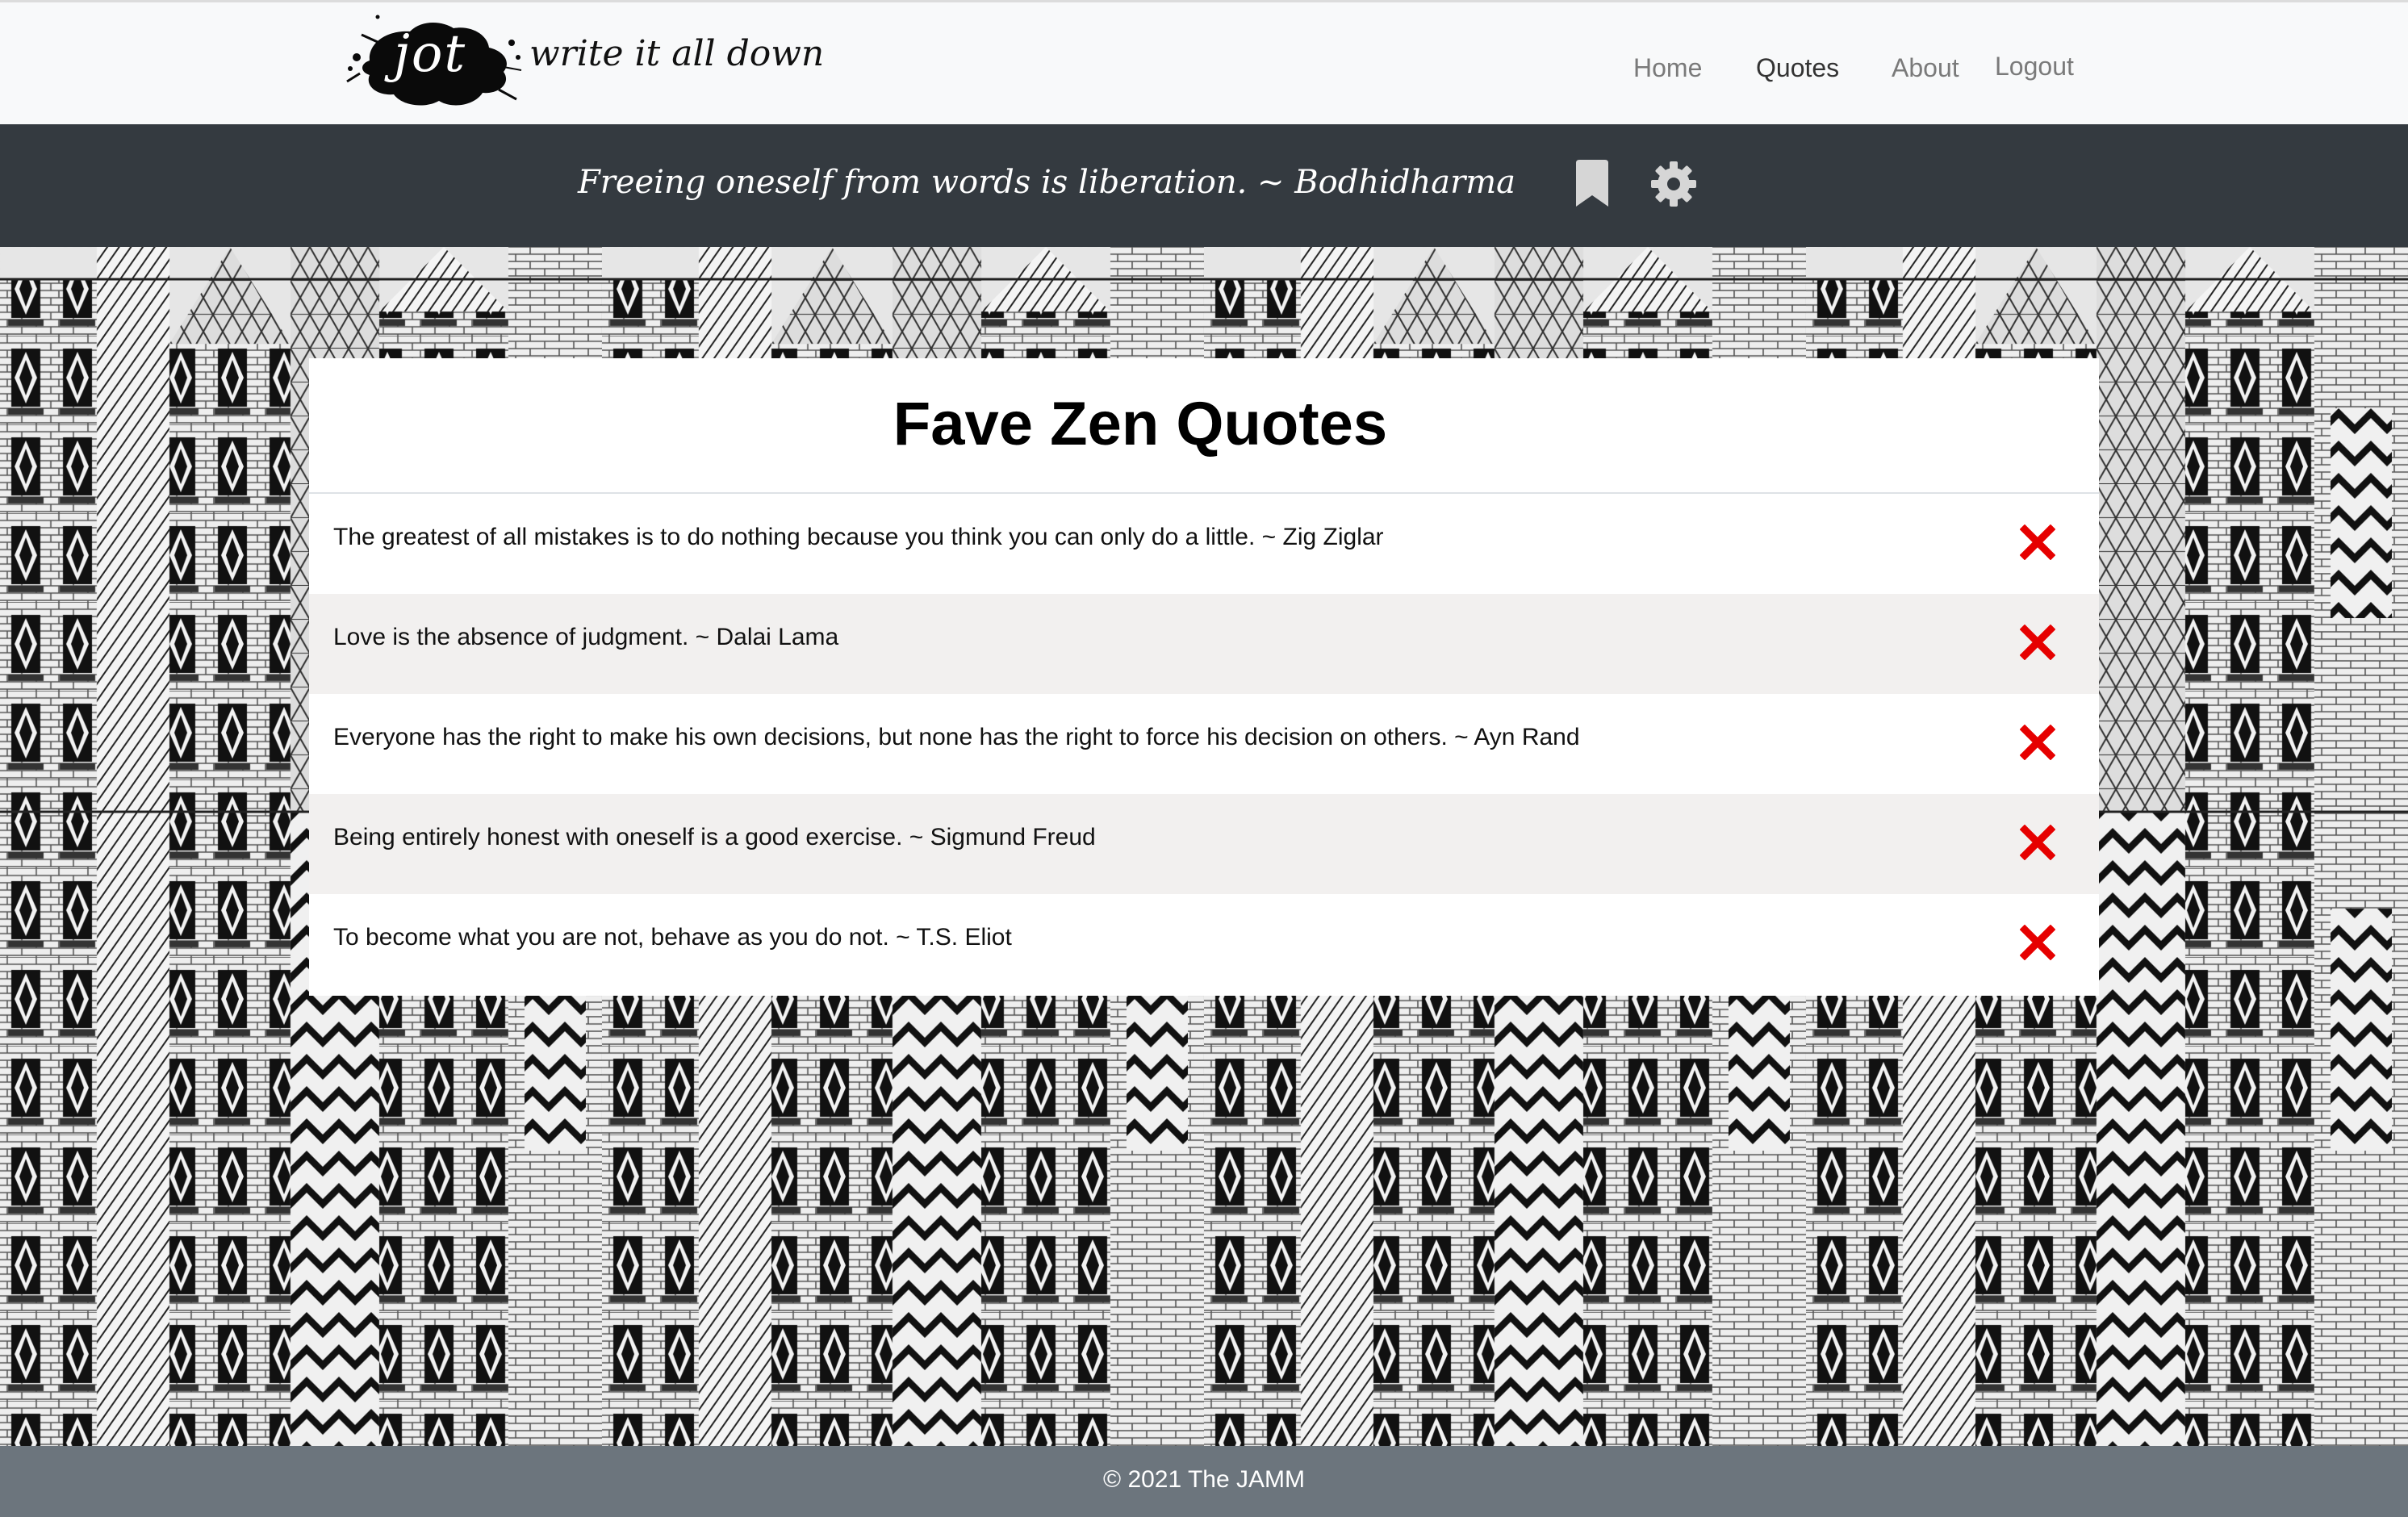  Describe the element at coordinates (1204, 66) in the screenshot. I see `nav-links: Home Quotes About Logout` at that location.